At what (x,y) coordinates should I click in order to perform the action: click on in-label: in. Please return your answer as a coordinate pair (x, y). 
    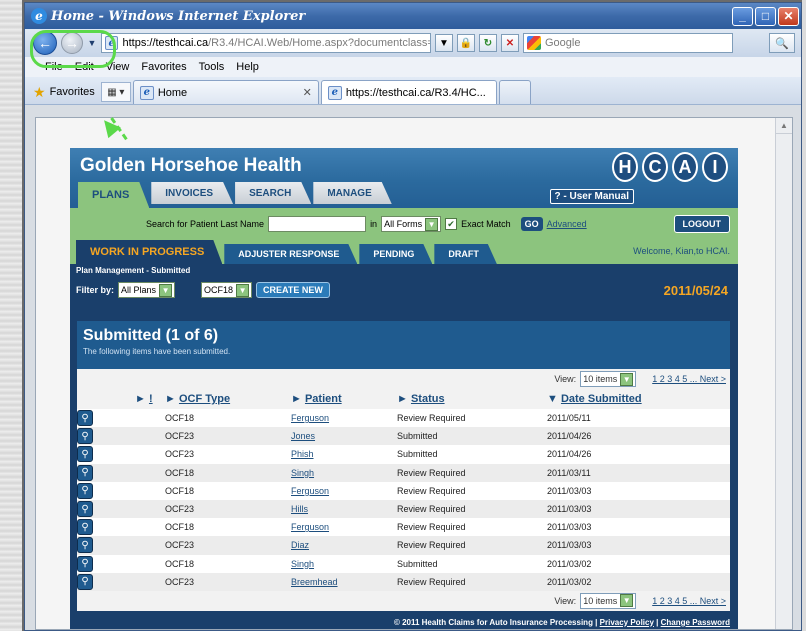
    Looking at the image, I should click on (374, 224).